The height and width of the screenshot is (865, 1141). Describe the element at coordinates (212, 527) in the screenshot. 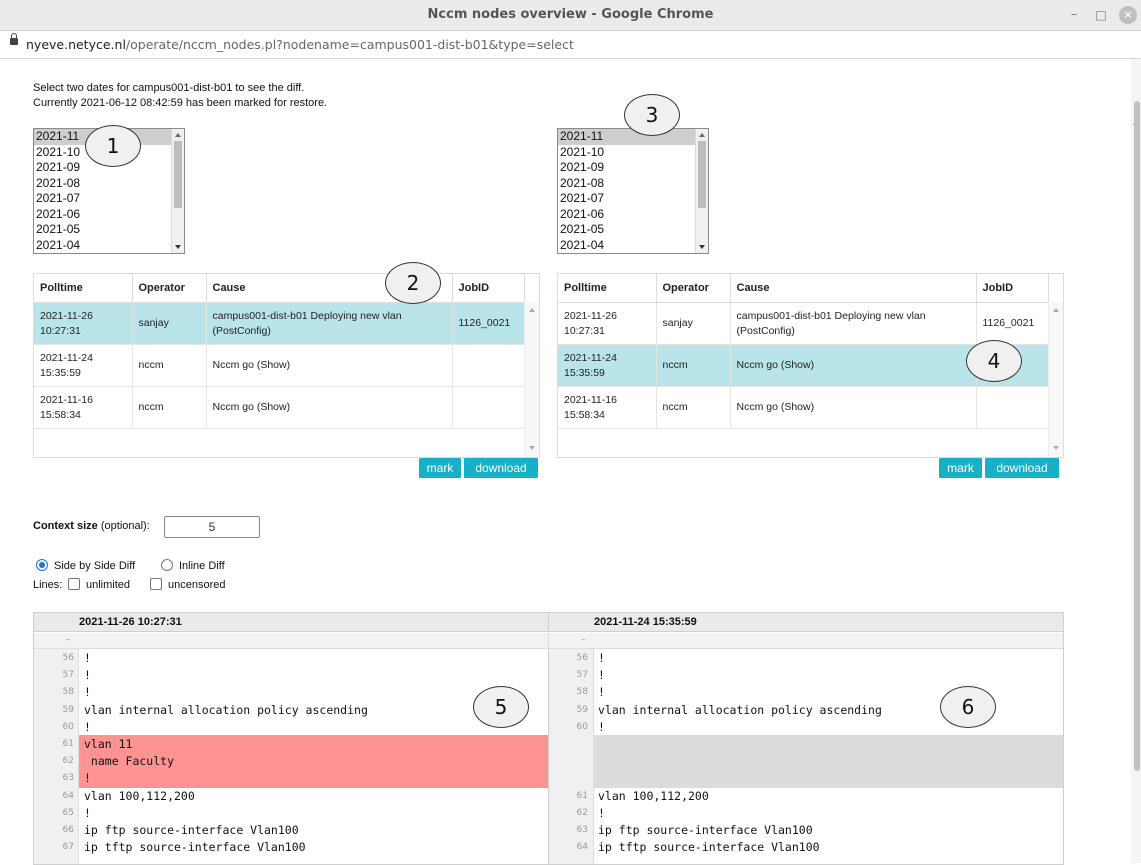

I see `context-size-input: 5` at that location.